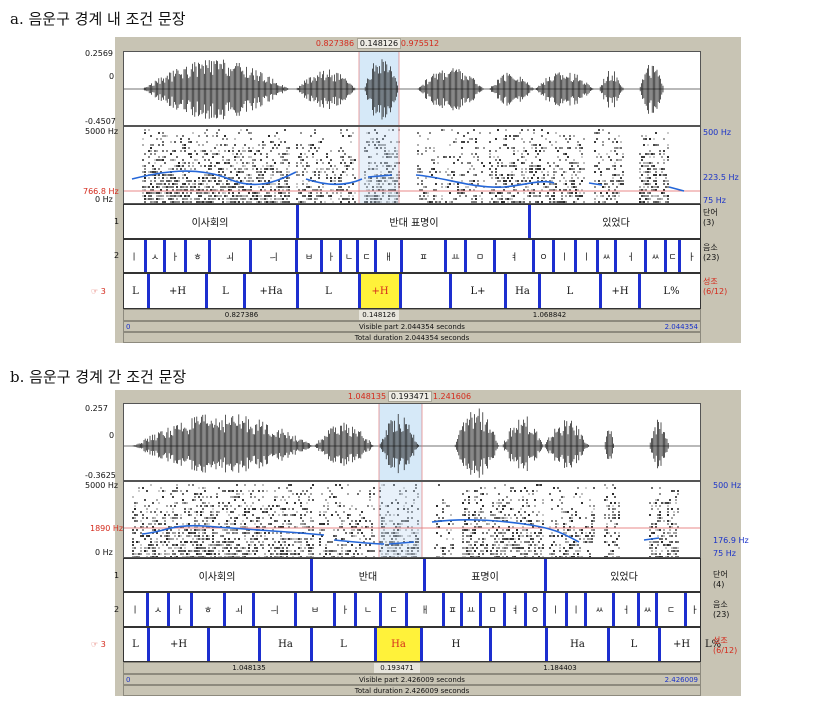  What do you see at coordinates (309, 256) in the screenshot?
I see `tier-phoneme-cell: ㅂ` at bounding box center [309, 256].